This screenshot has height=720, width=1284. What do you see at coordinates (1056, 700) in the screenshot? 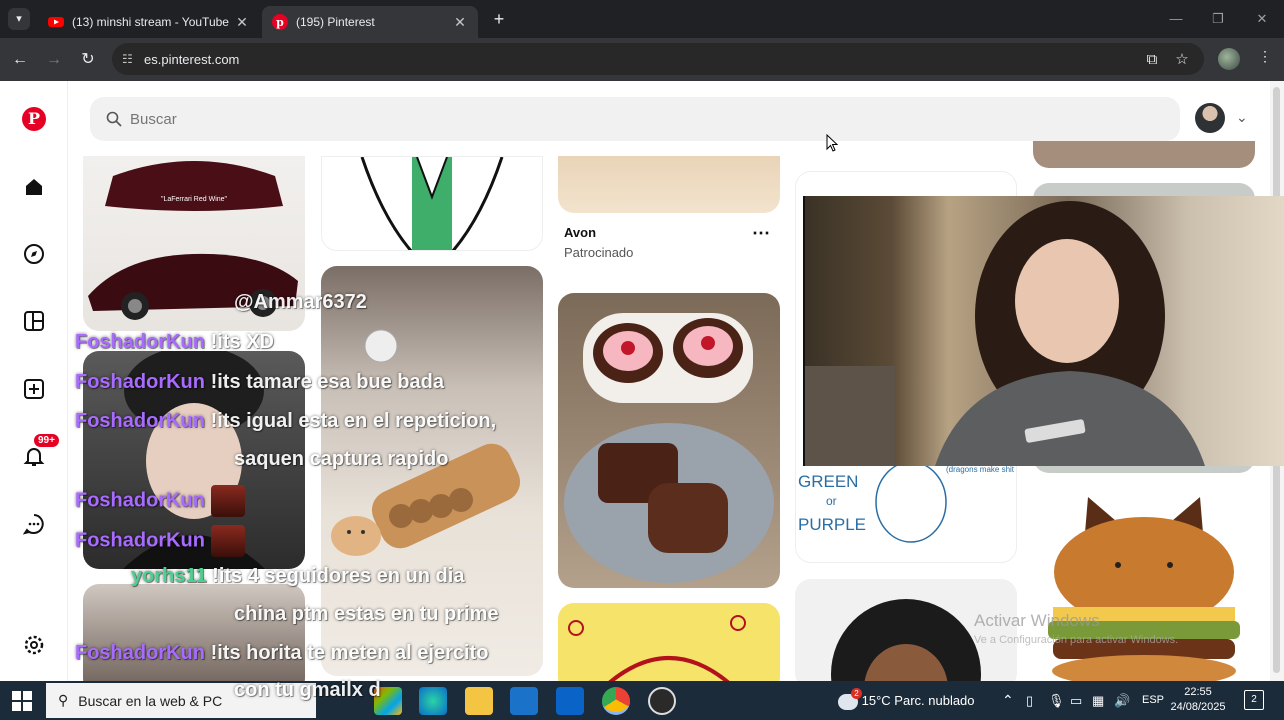
I see `microphone-icon: 🎙` at bounding box center [1056, 700].